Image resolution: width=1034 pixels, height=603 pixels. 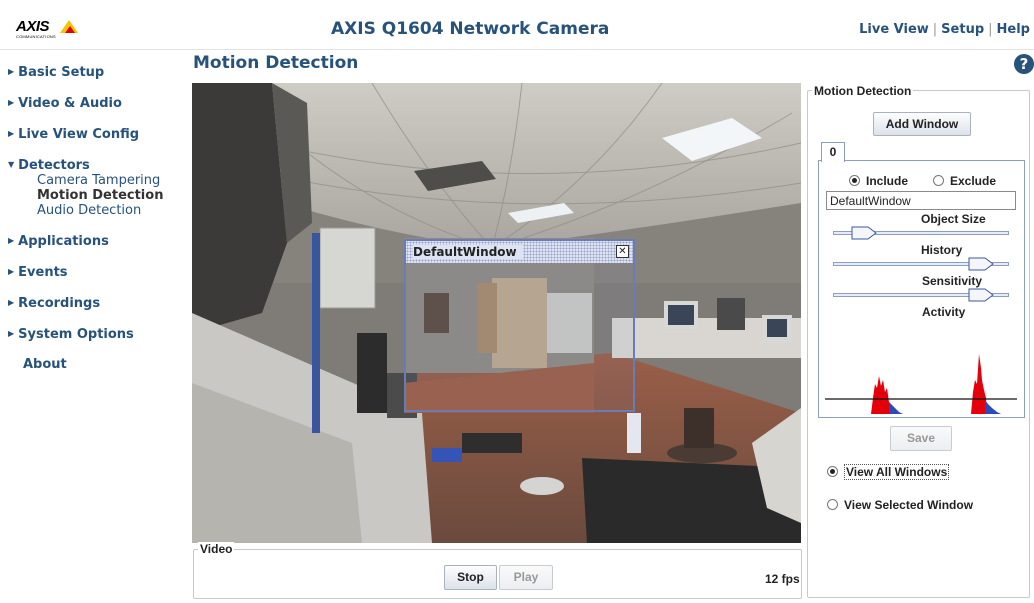 I want to click on sensitivity-slider, so click(x=921, y=295).